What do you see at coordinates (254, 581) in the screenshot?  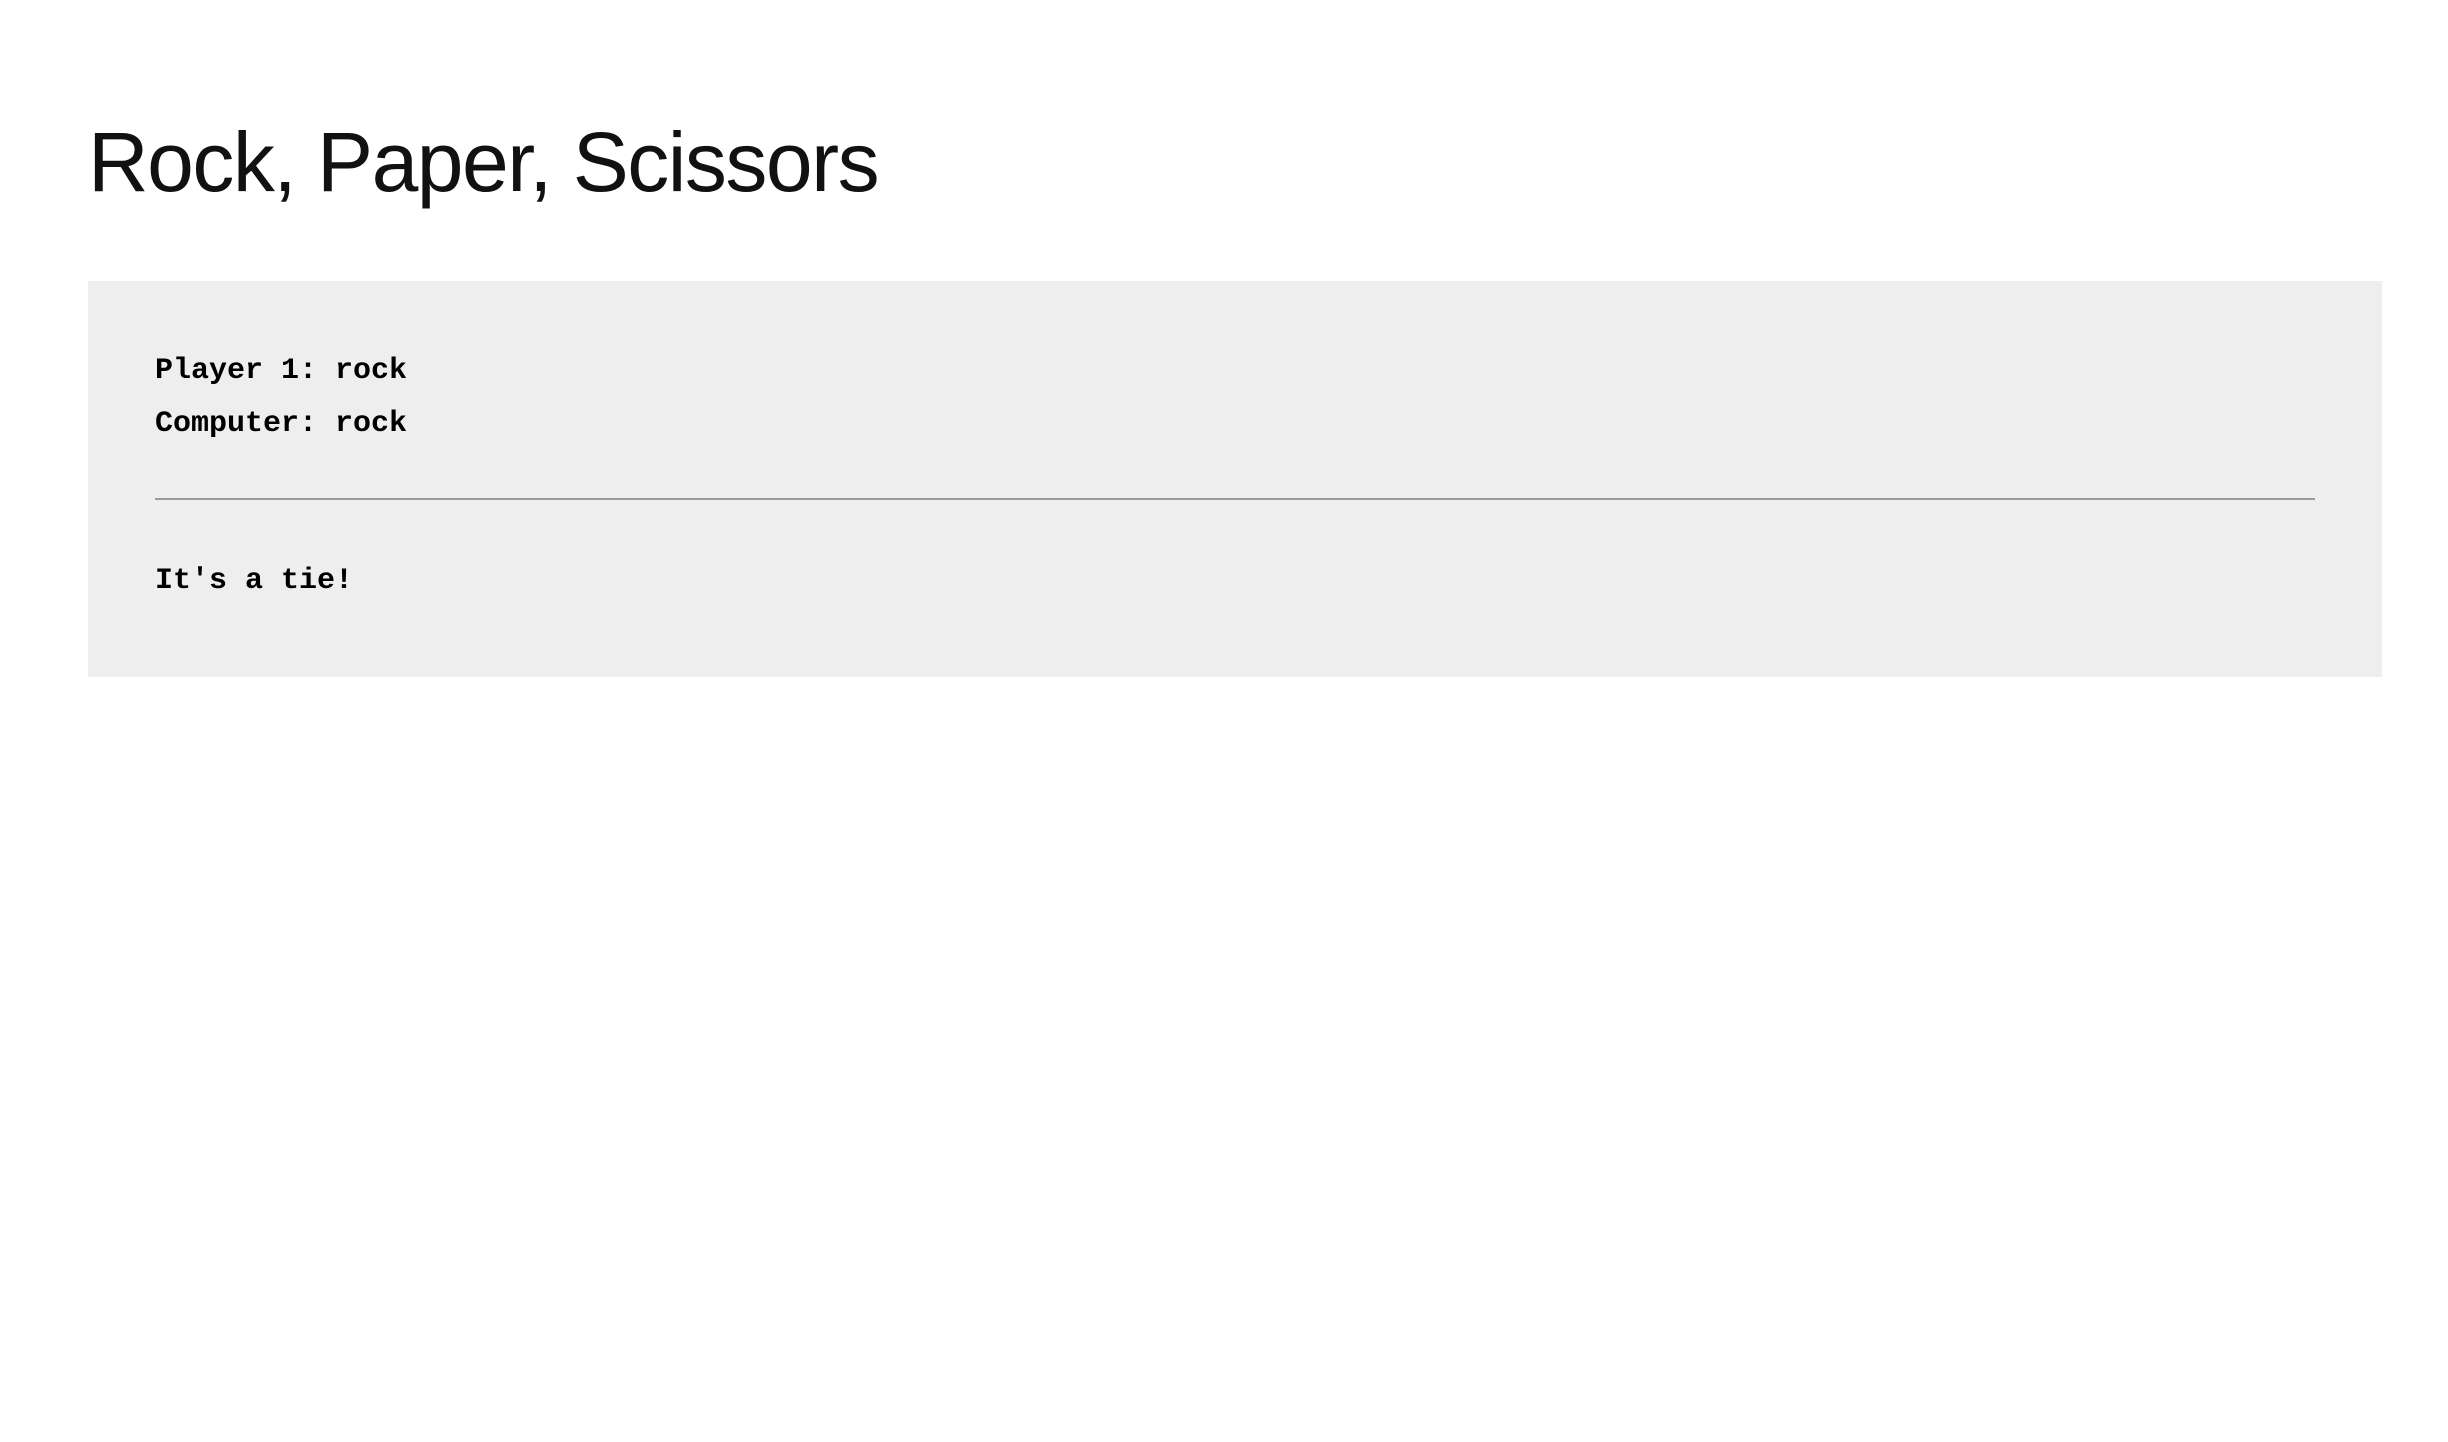 I see `outcome-text: It's a tie!` at bounding box center [254, 581].